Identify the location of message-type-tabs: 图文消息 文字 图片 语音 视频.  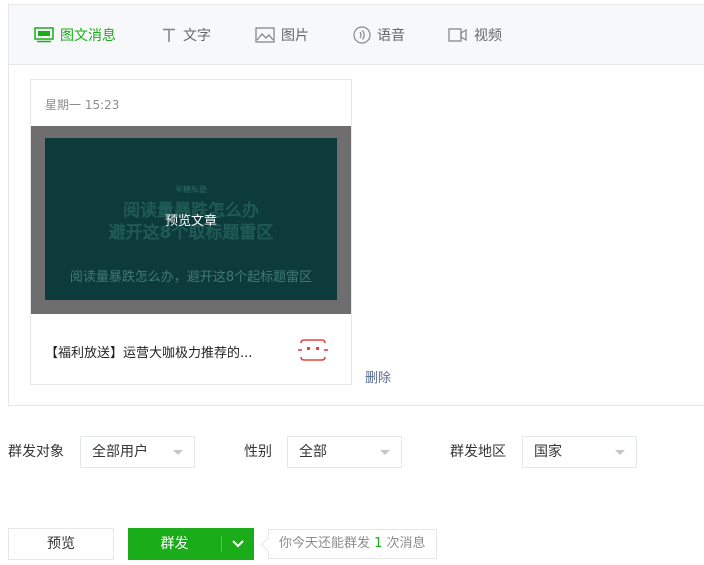
(356, 35).